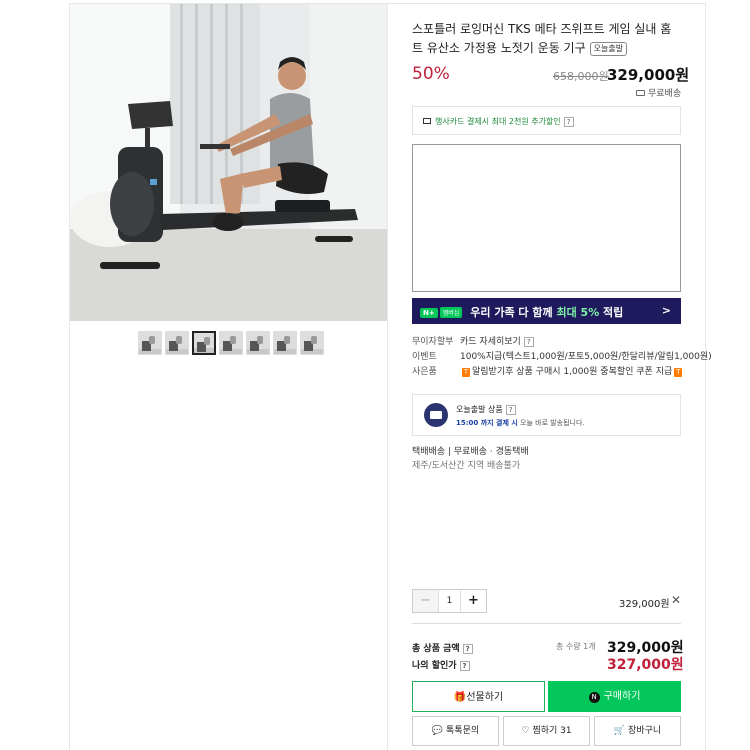  What do you see at coordinates (427, 121) in the screenshot?
I see `card-icon` at bounding box center [427, 121].